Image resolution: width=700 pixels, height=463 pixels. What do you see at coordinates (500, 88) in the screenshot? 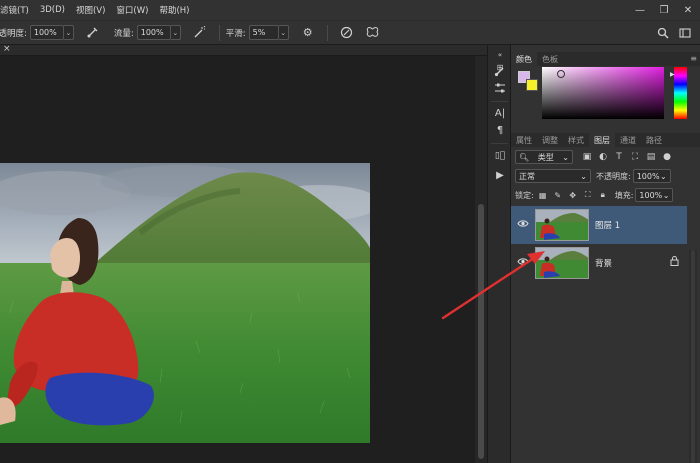
I see `adjustments-icon` at bounding box center [500, 88].